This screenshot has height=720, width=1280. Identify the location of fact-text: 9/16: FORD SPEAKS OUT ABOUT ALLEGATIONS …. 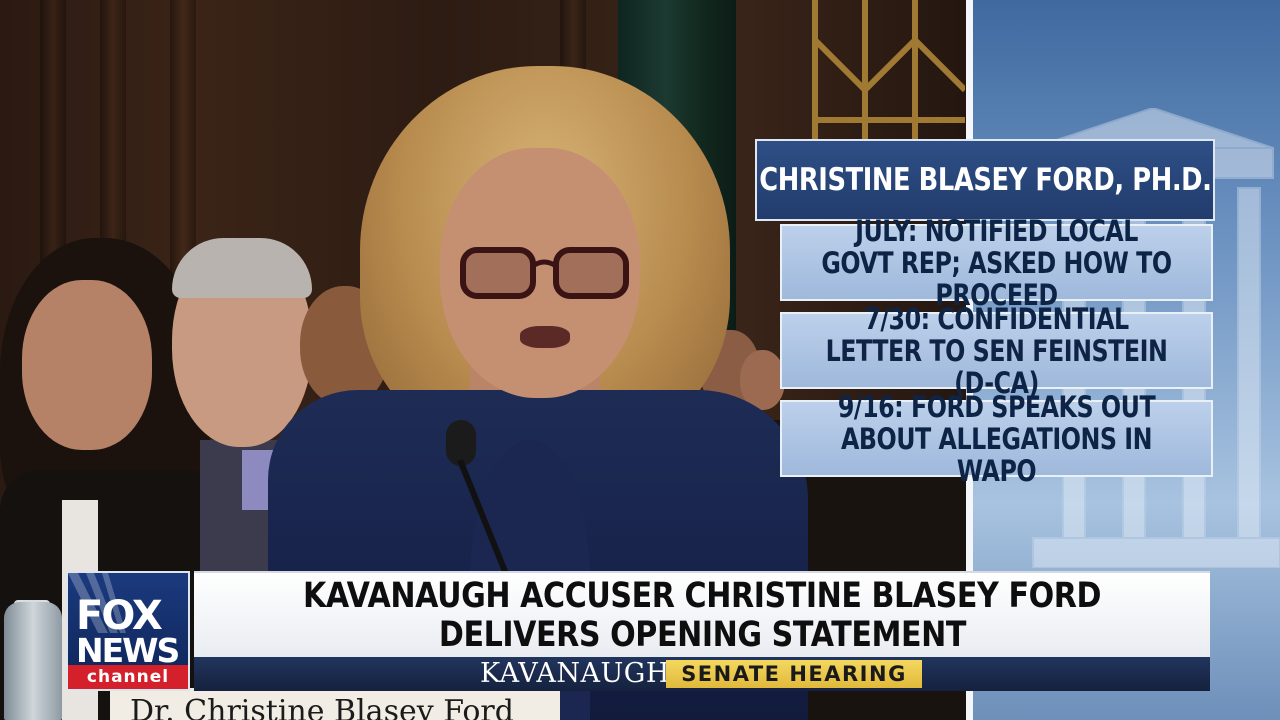
(996, 438).